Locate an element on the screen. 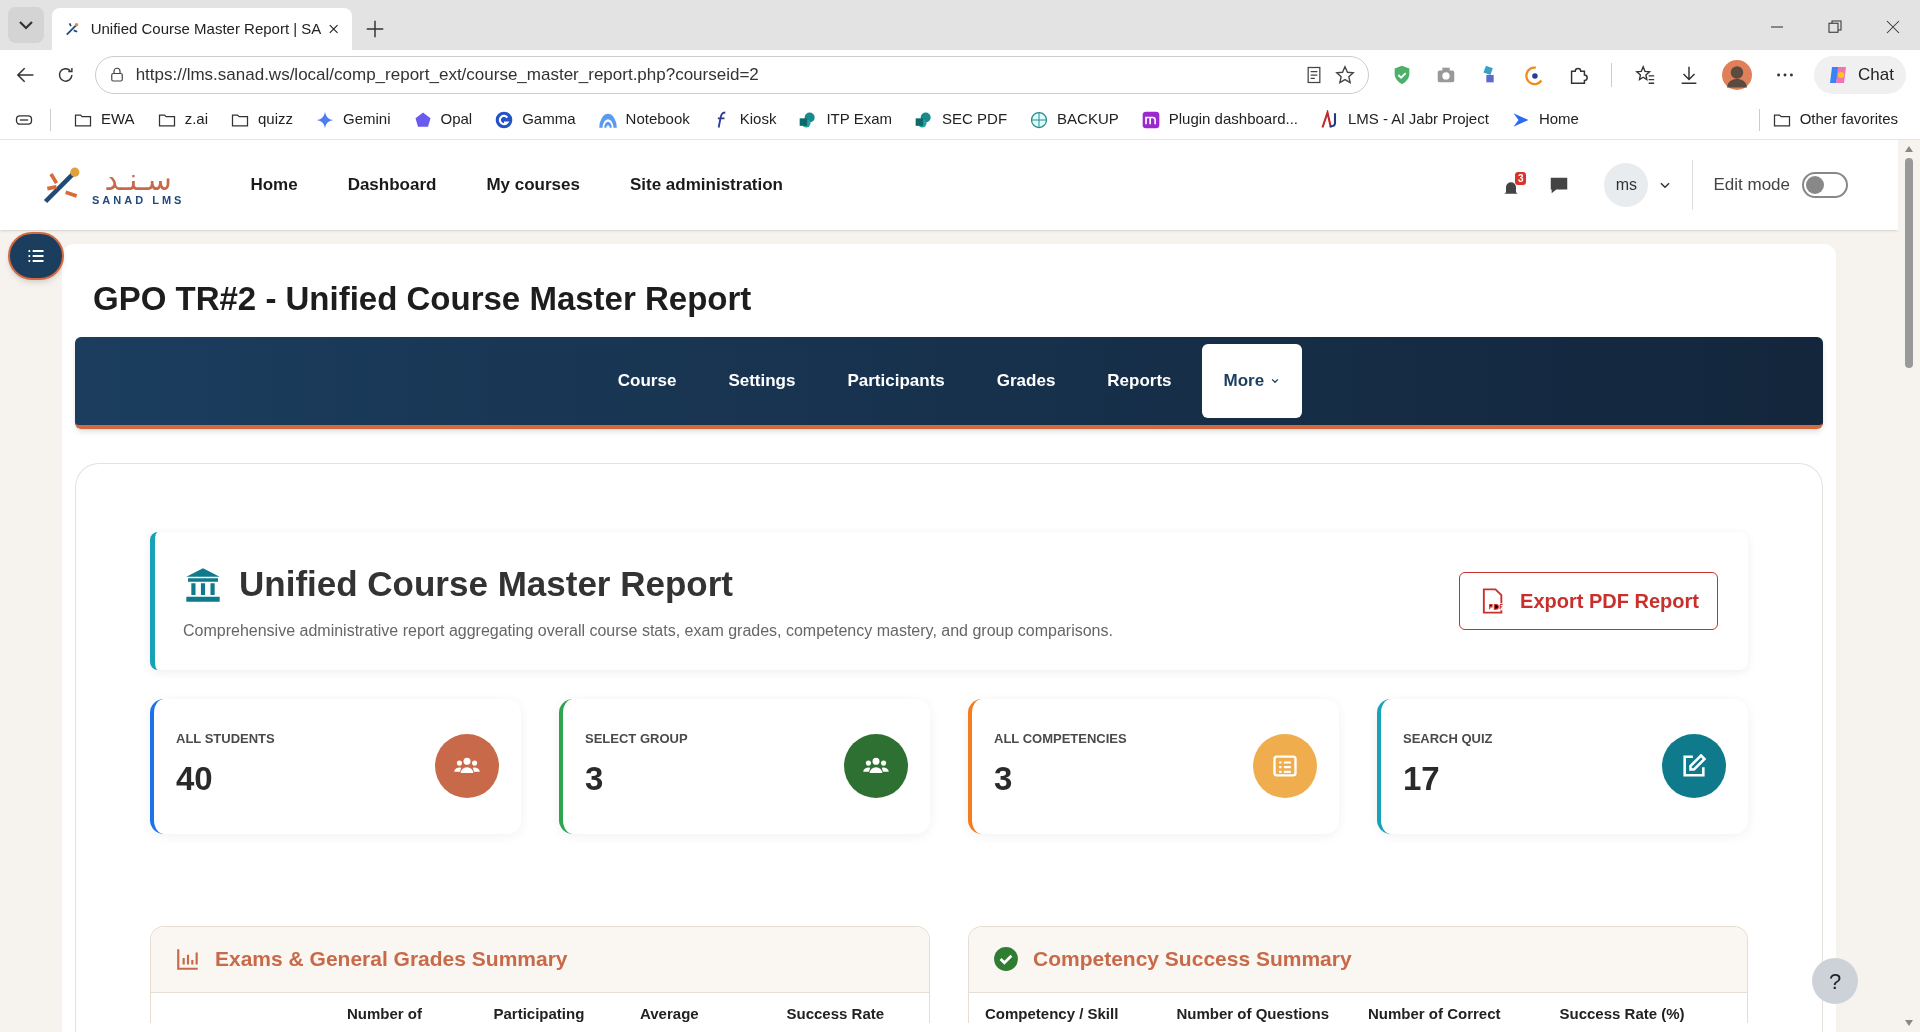 Image resolution: width=1920 pixels, height=1032 pixels. nav-tab: Participants is located at coordinates (896, 380).